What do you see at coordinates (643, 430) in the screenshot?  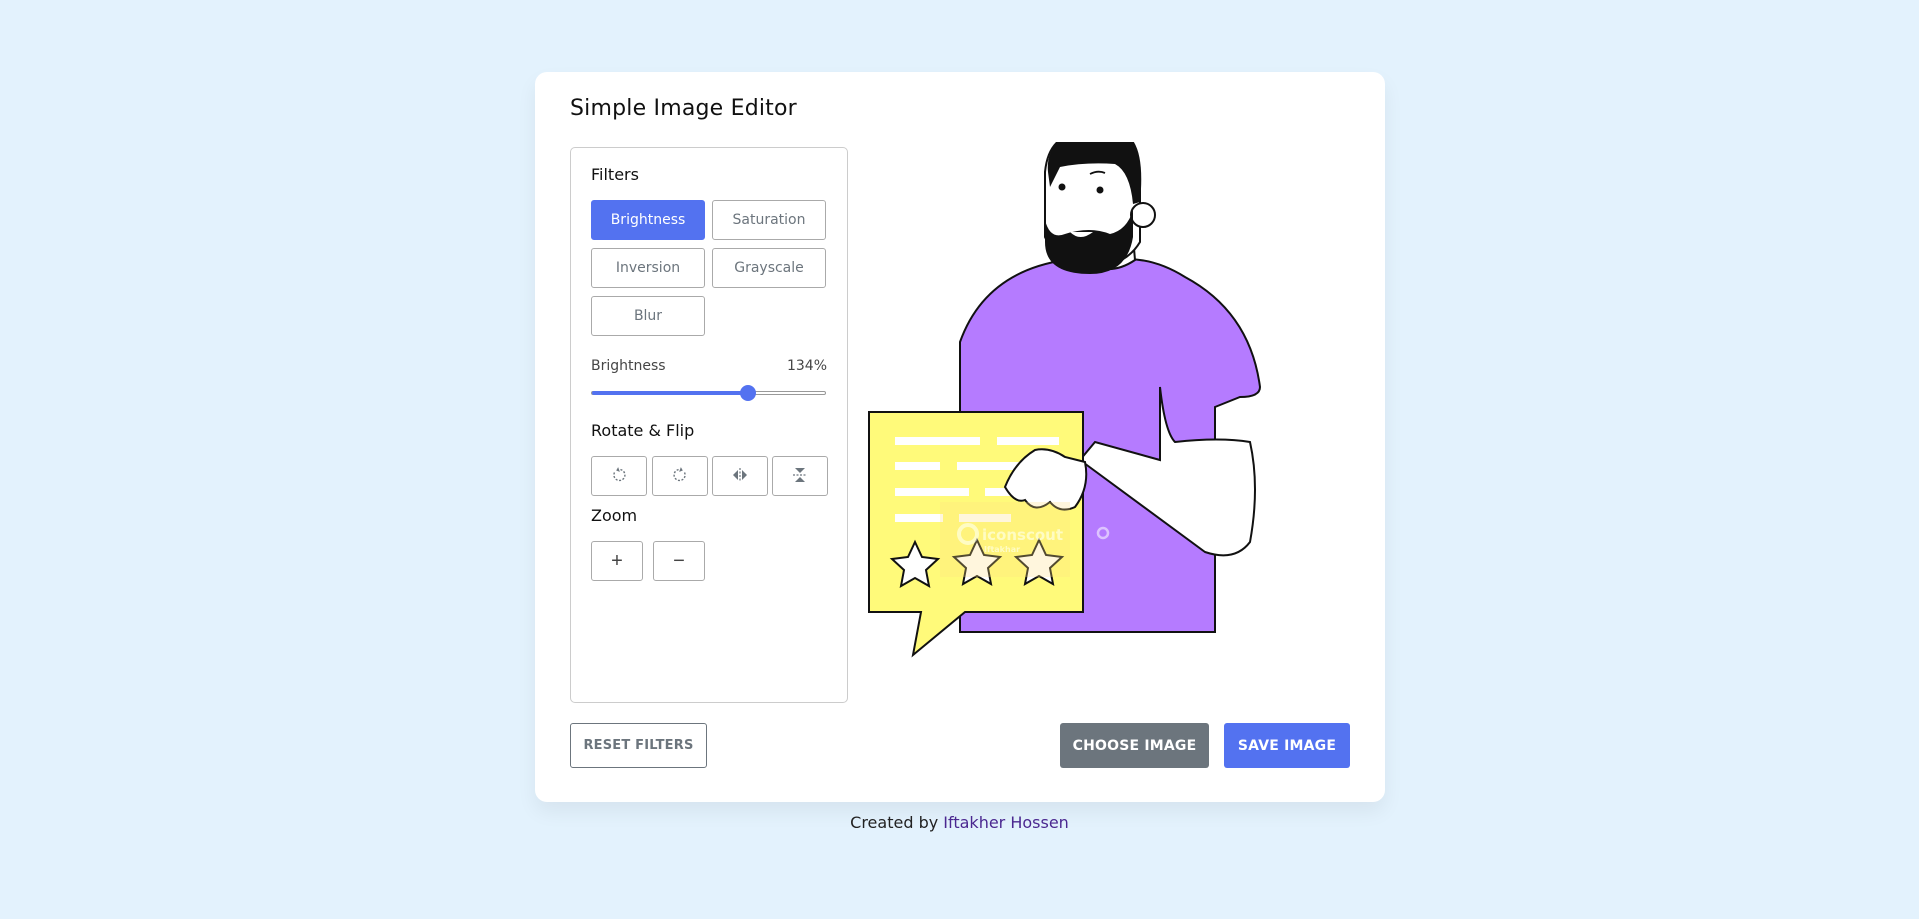 I see `rotate-flip-heading: Rotate & Flip` at bounding box center [643, 430].